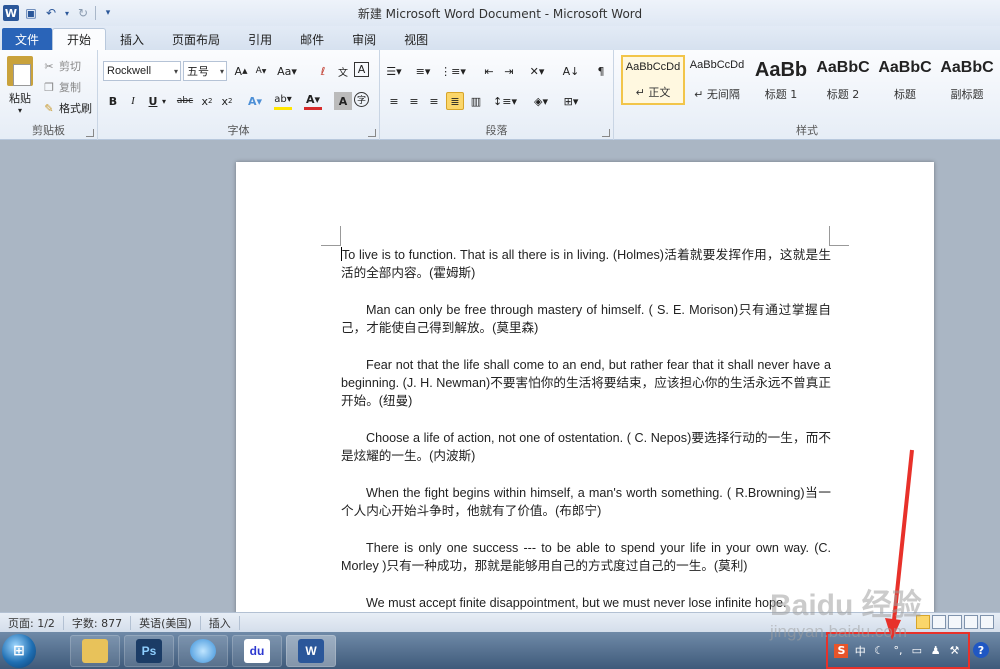 The width and height of the screenshot is (1000, 669). What do you see at coordinates (917, 651) in the screenshot?
I see `soft-keyboard-icon: ▭` at bounding box center [917, 651].